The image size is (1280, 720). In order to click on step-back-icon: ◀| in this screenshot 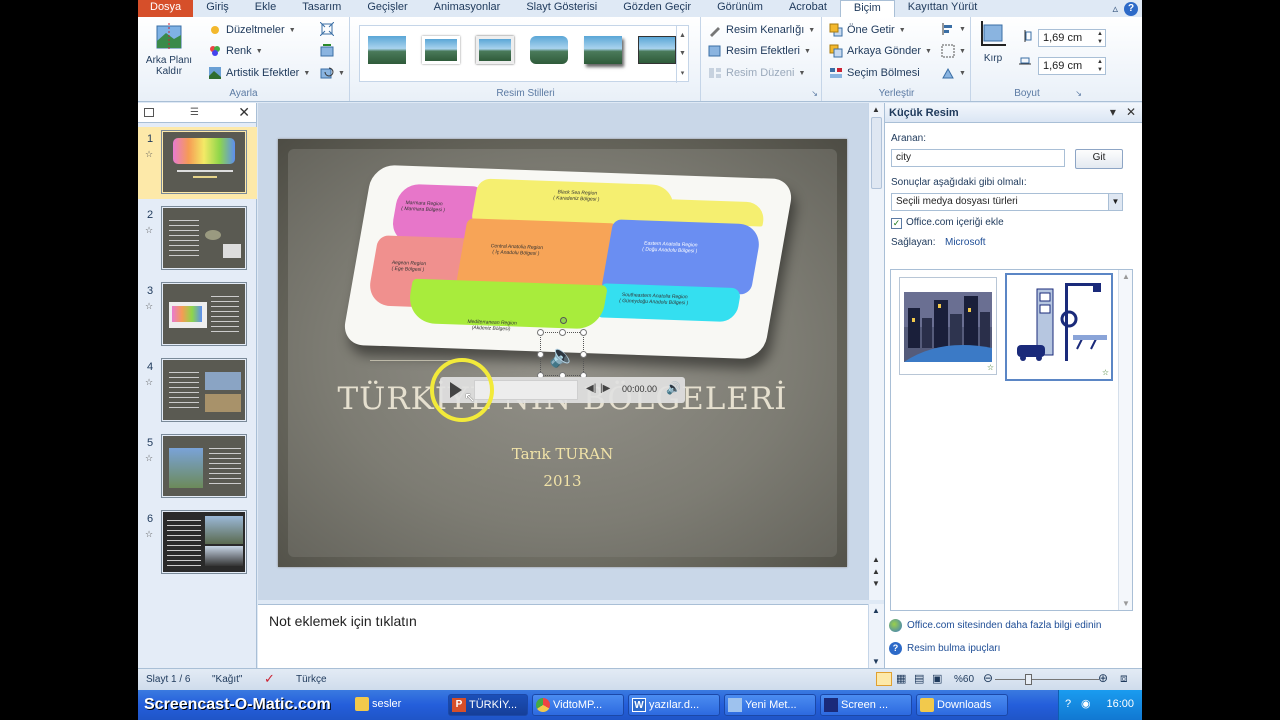, I will do `click(591, 388)`.